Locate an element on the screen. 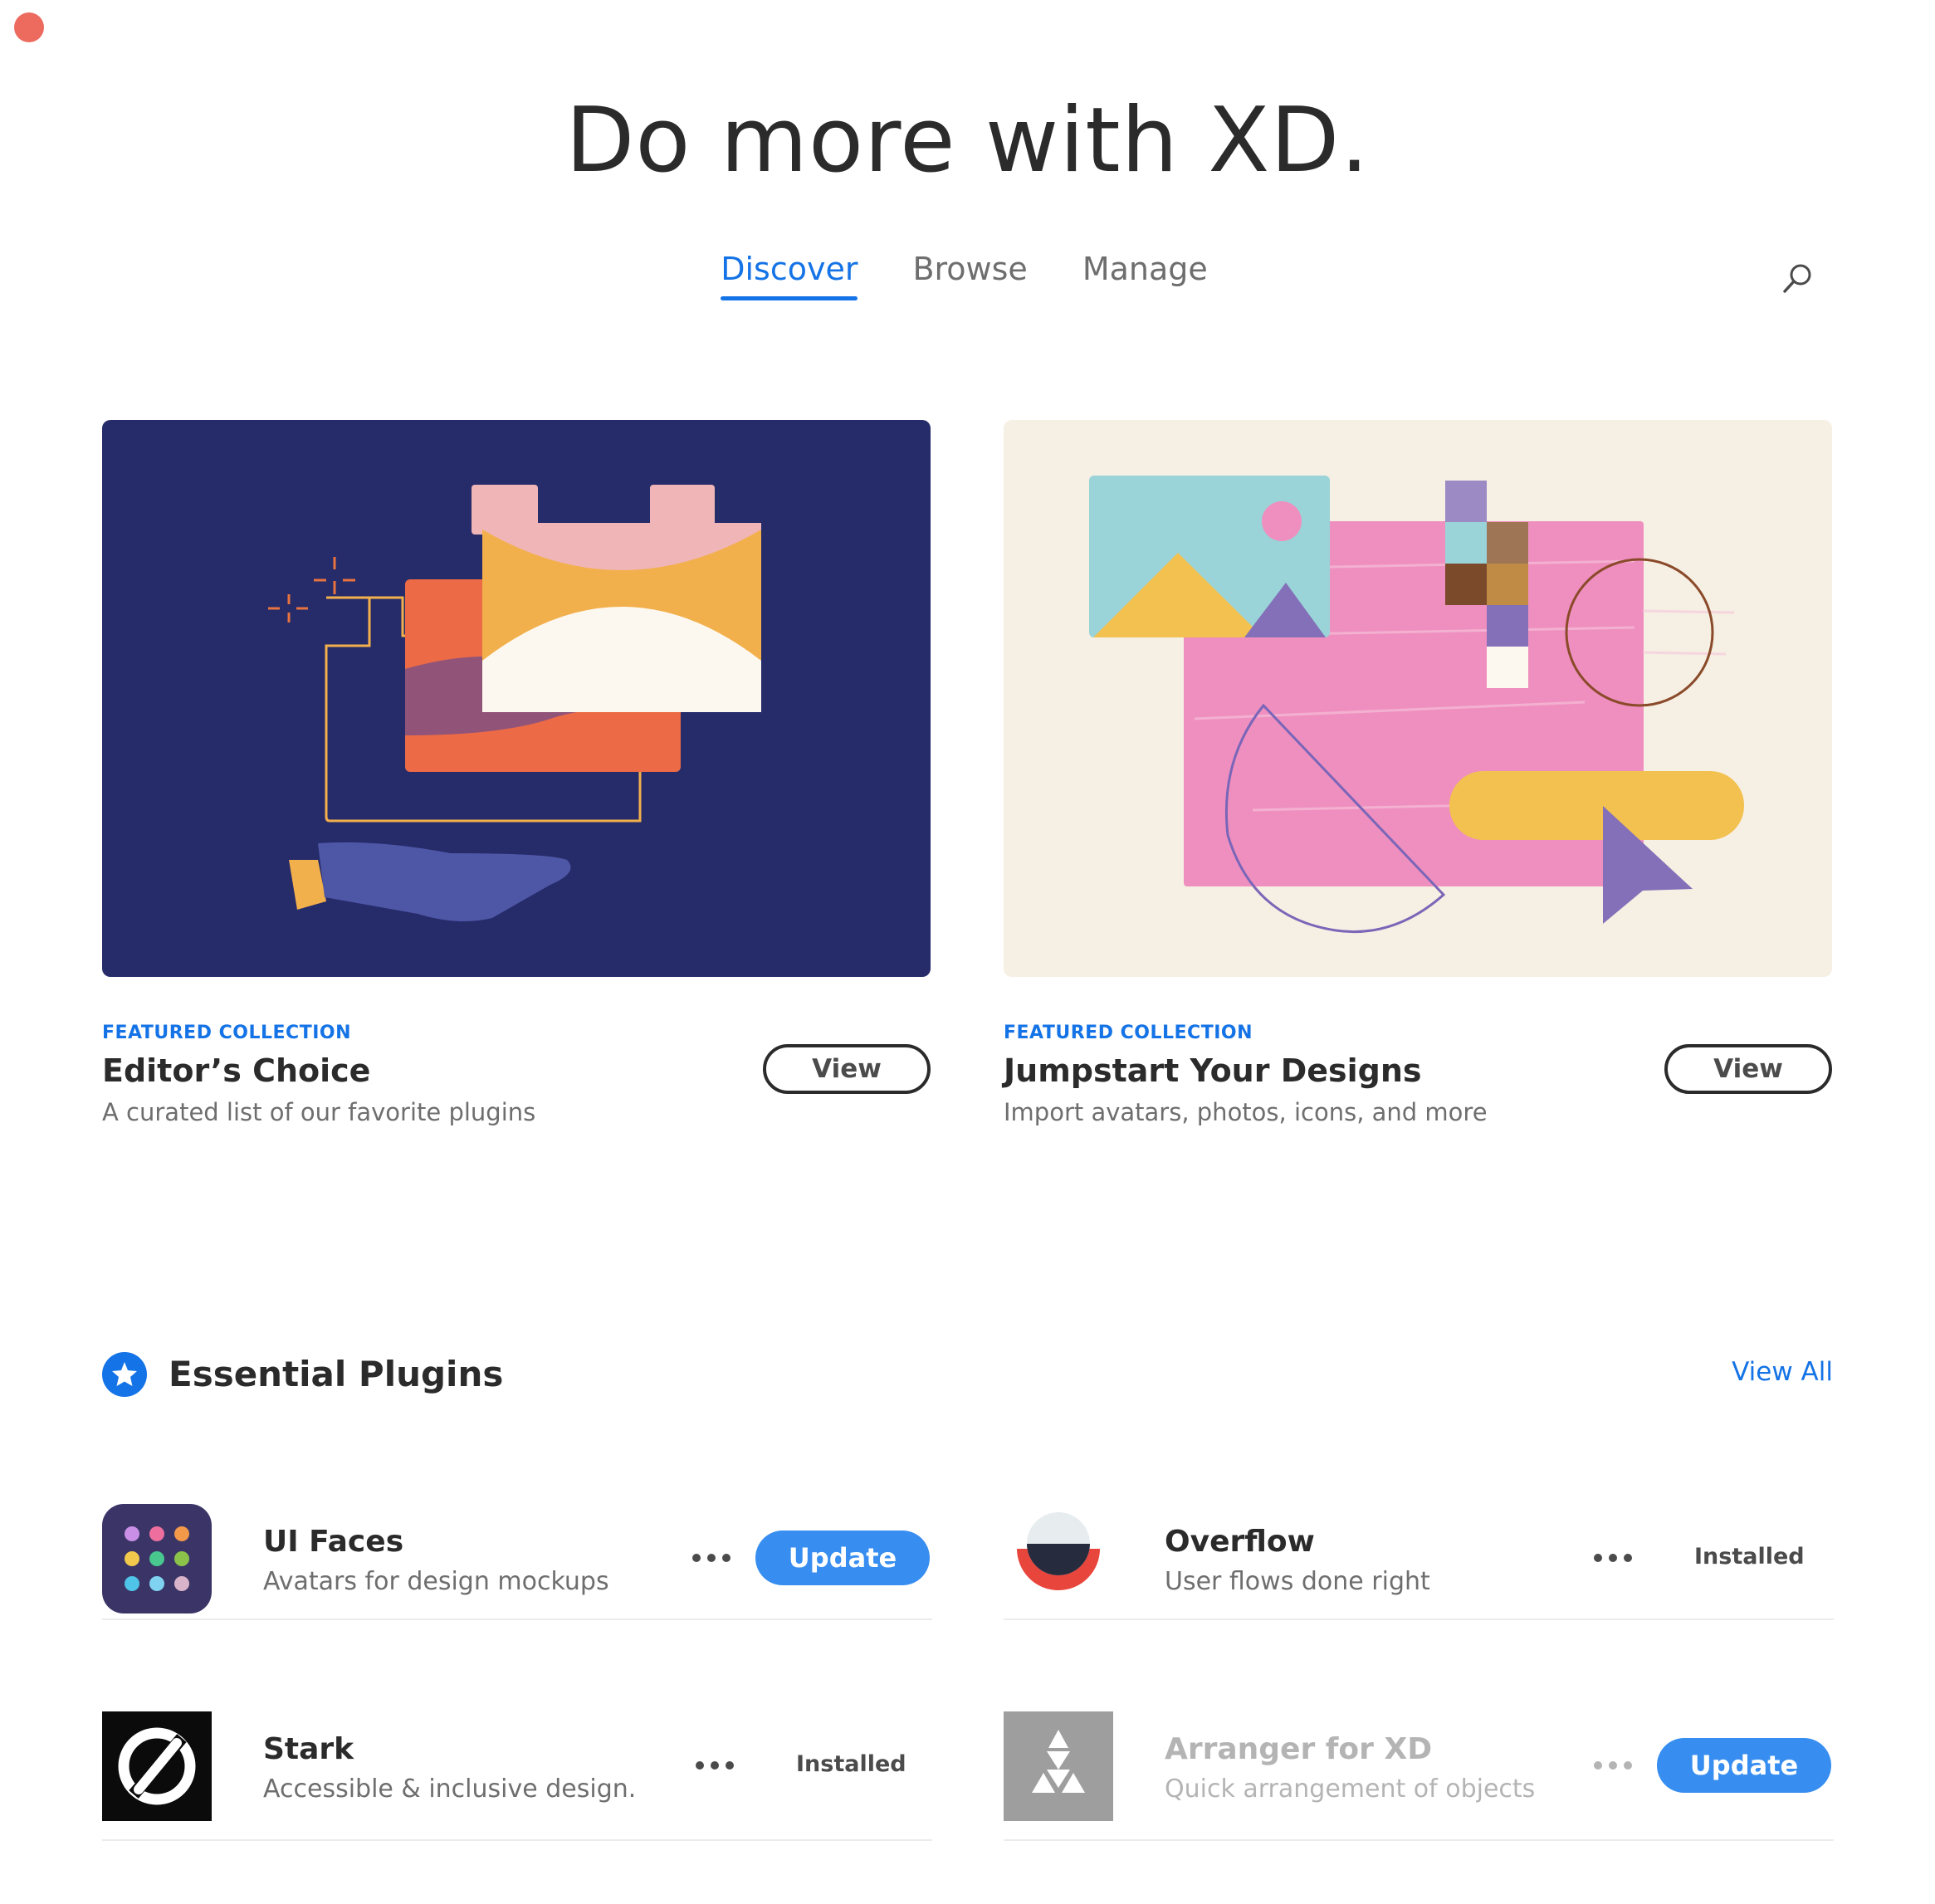 The height and width of the screenshot is (1904, 1935). plugin-name: UI Faces is located at coordinates (334, 1542).